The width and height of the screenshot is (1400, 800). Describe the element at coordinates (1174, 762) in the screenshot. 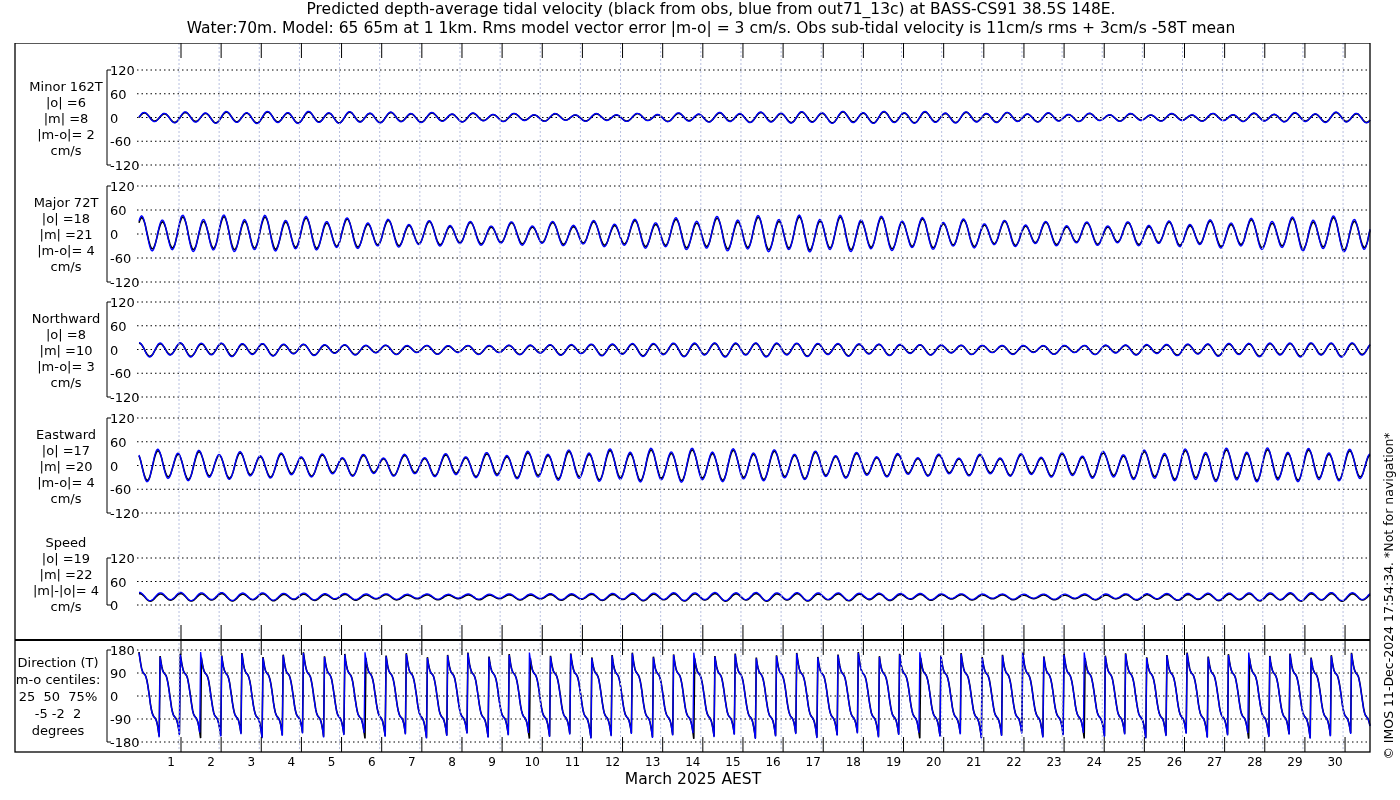

I see `tick-label: 26` at that location.